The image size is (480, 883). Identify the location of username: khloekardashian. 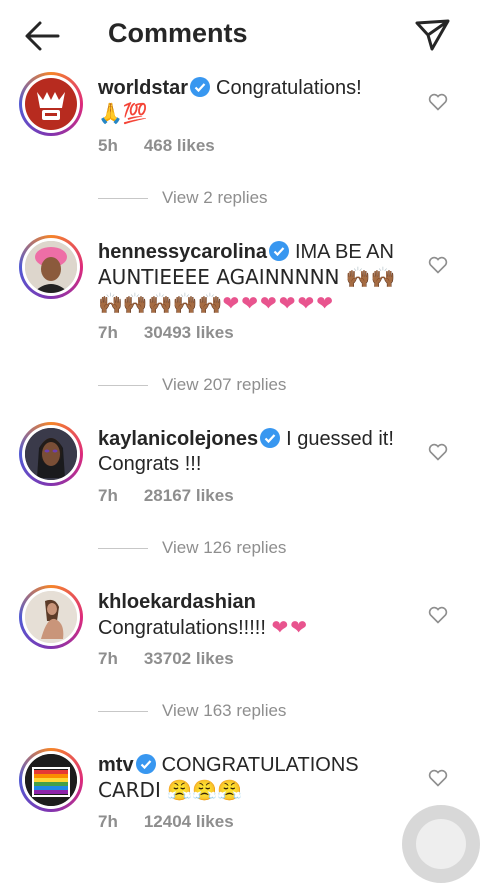
(177, 602).